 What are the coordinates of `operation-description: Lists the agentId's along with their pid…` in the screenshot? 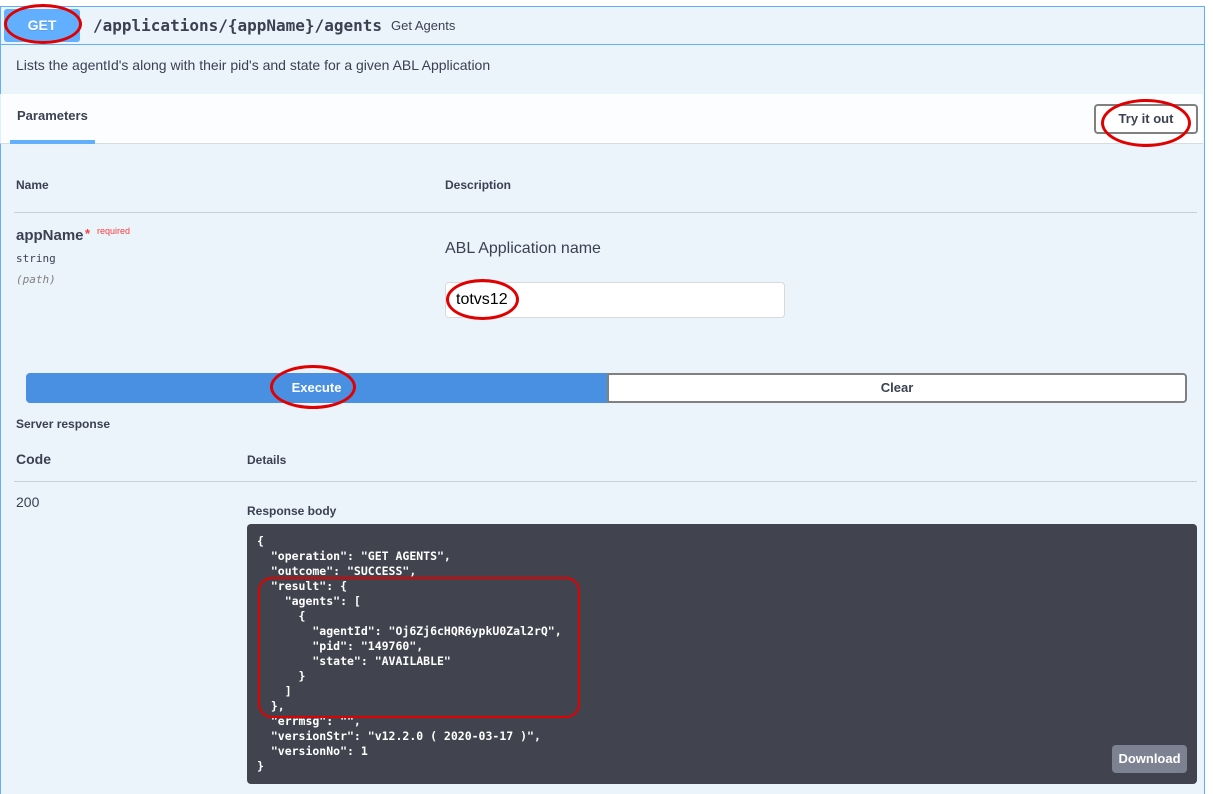 It's located at (253, 65).